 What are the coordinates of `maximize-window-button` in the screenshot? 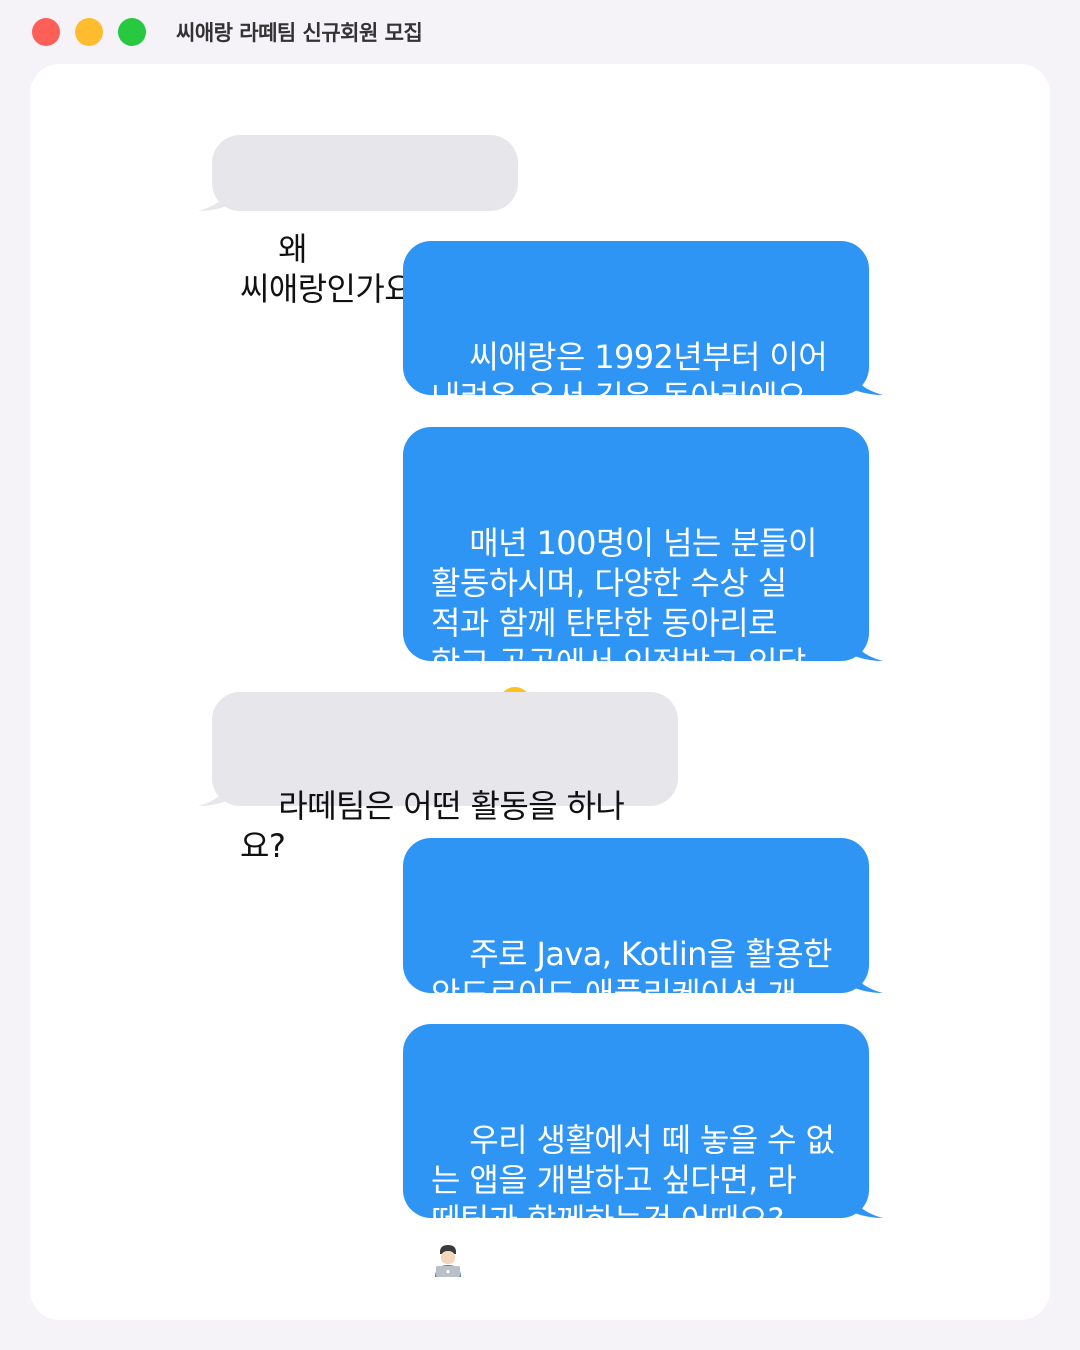 It's located at (132, 32).